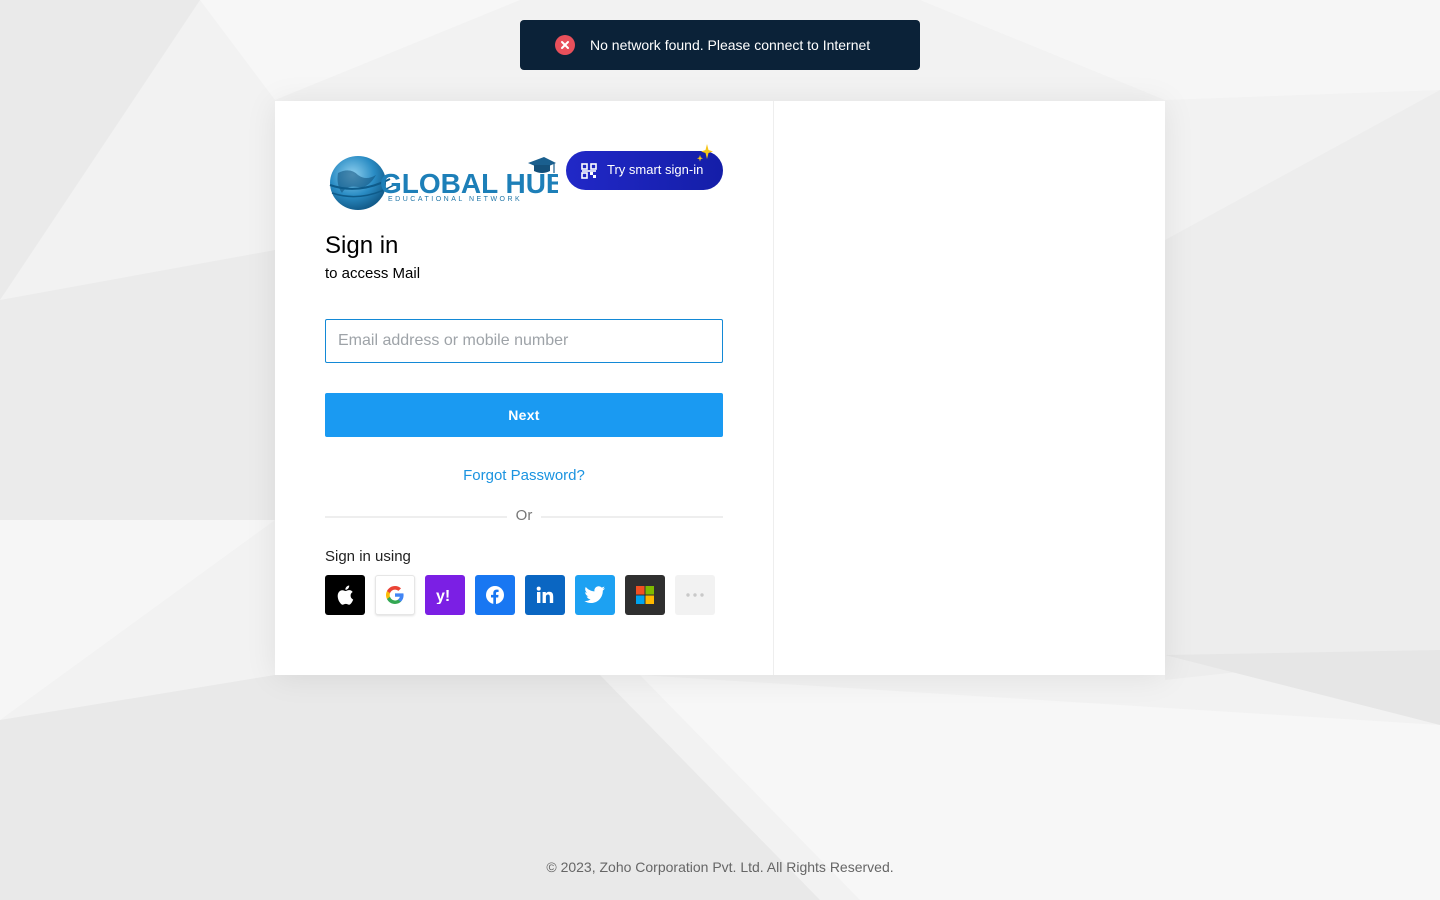  What do you see at coordinates (368, 556) in the screenshot?
I see `sign-in-using-label: Sign in using` at bounding box center [368, 556].